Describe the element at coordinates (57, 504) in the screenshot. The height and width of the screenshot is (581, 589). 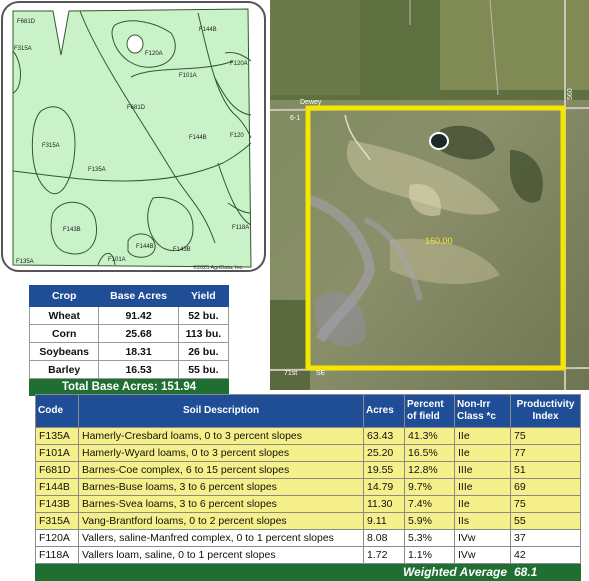
I see `soil-code: F143B` at that location.